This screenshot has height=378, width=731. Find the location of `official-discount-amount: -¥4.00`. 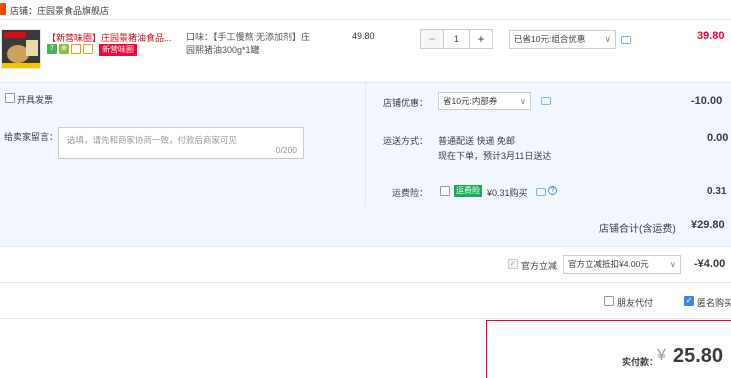

official-discount-amount: -¥4.00 is located at coordinates (710, 264).